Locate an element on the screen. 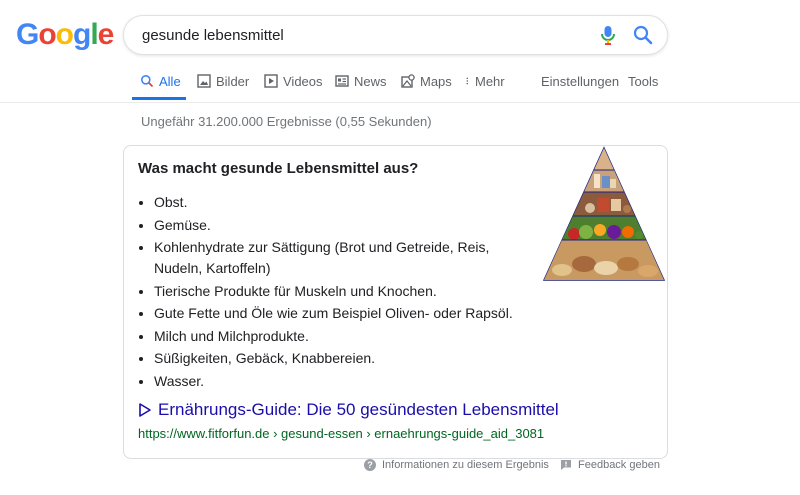  google-logo: Google is located at coordinates (65, 35).